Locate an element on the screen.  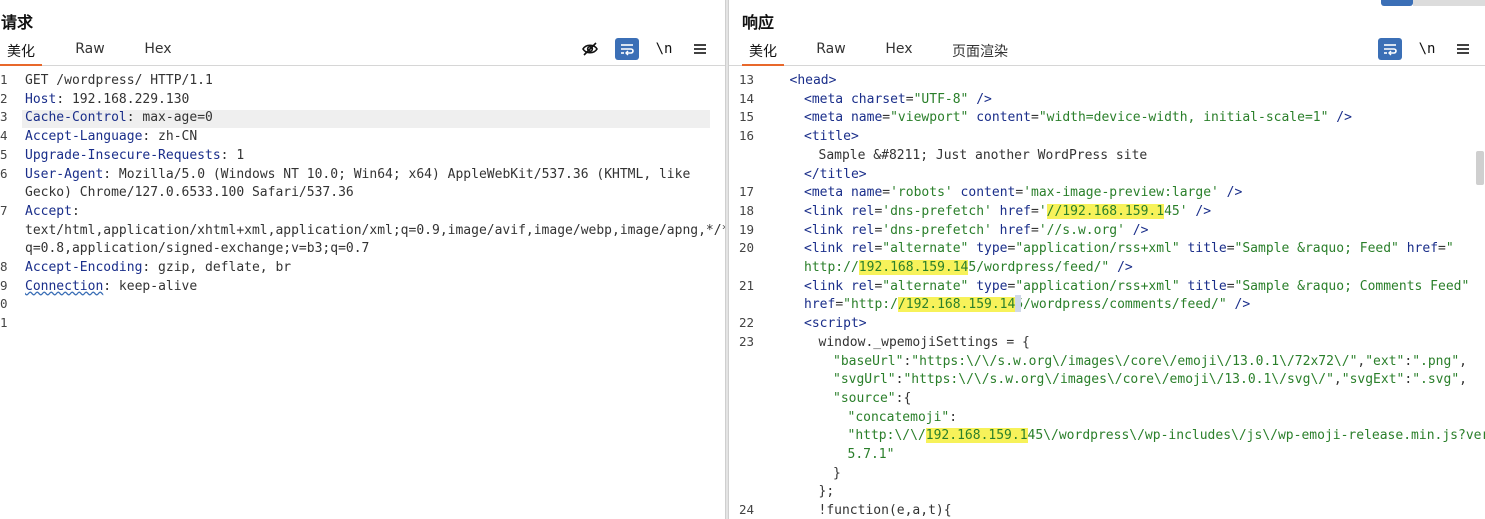
eye-off-icon is located at coordinates (590, 49).